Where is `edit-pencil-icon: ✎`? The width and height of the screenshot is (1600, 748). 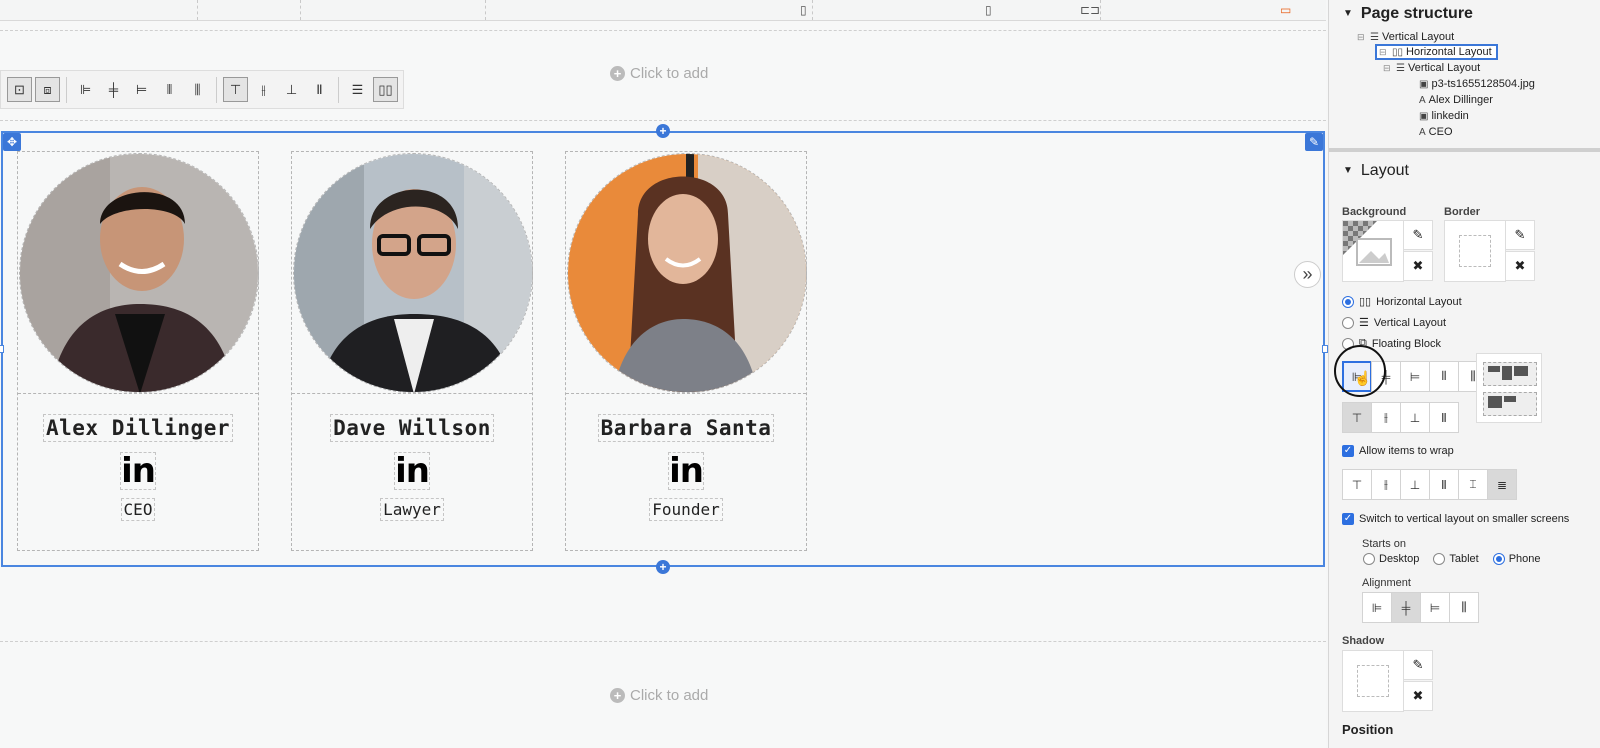 edit-pencil-icon: ✎ is located at coordinates (1314, 142).